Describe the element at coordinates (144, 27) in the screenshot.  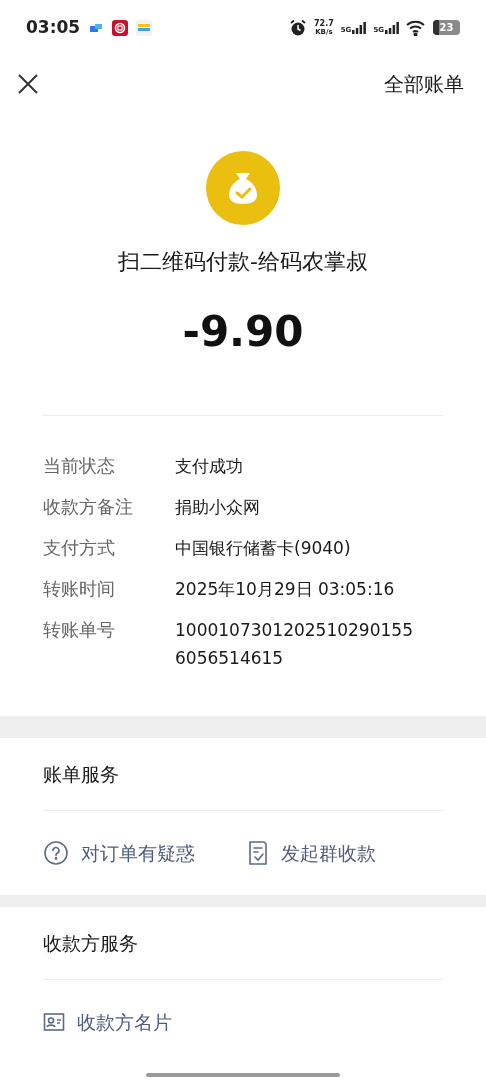
I see `wallet-app-icon` at that location.